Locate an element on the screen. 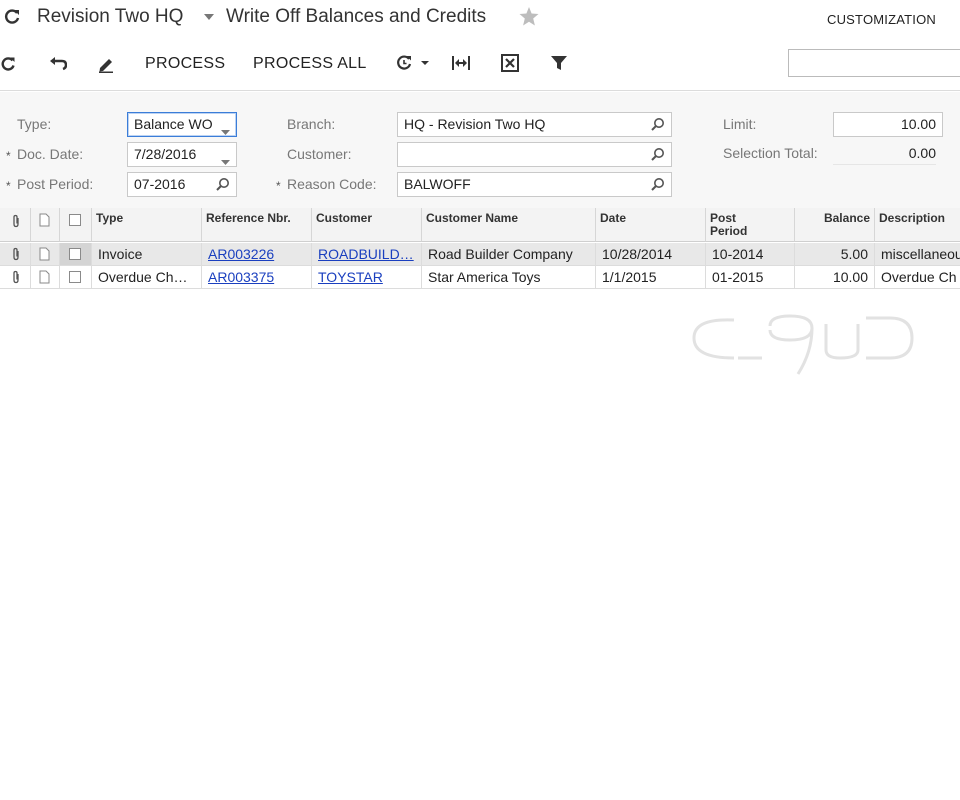 Image resolution: width=960 pixels, height=800 pixels. customization-menu: CUSTOMIZATION is located at coordinates (881, 19).